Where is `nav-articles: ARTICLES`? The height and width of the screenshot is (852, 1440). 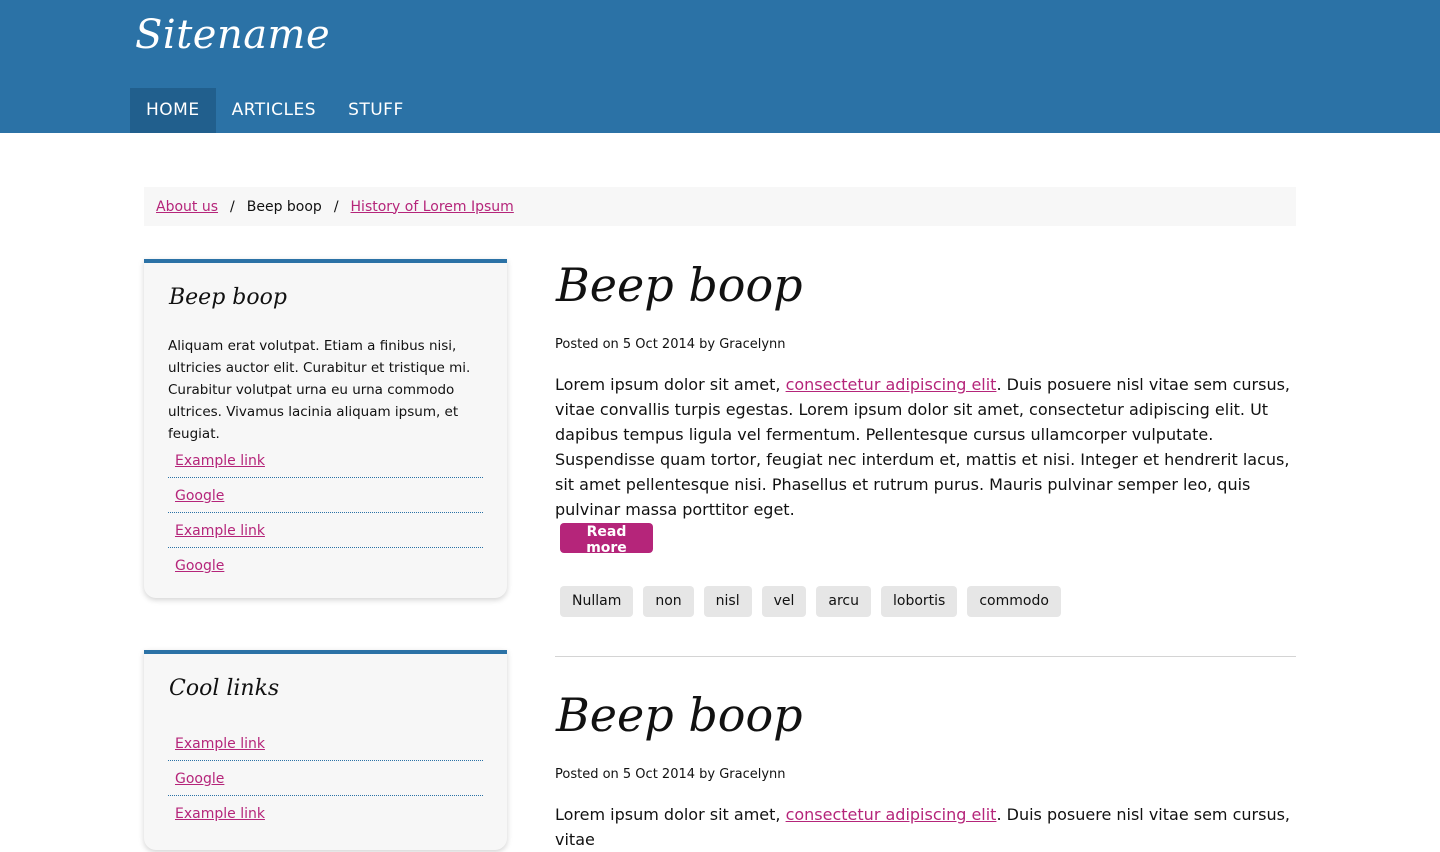
nav-articles: ARTICLES is located at coordinates (274, 110).